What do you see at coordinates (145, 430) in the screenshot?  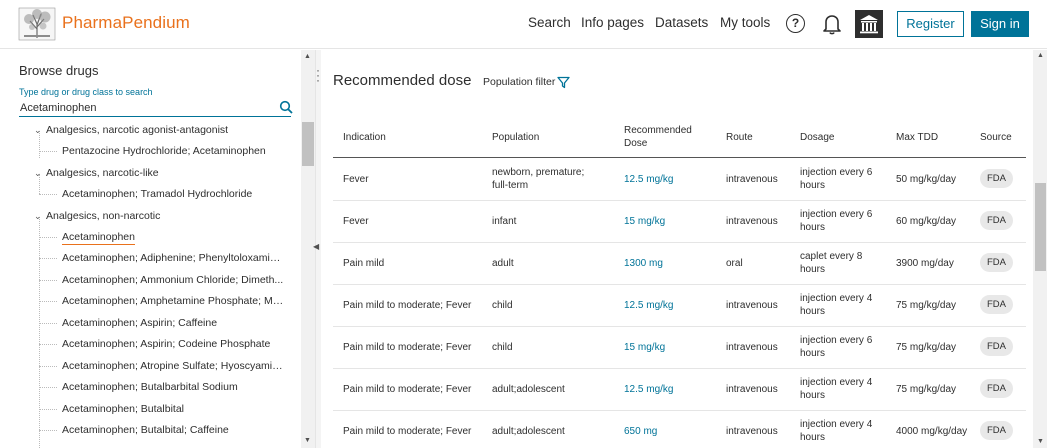 I see `tree-leaf-label: Acetaminophen; Butalbital; Caffeine` at bounding box center [145, 430].